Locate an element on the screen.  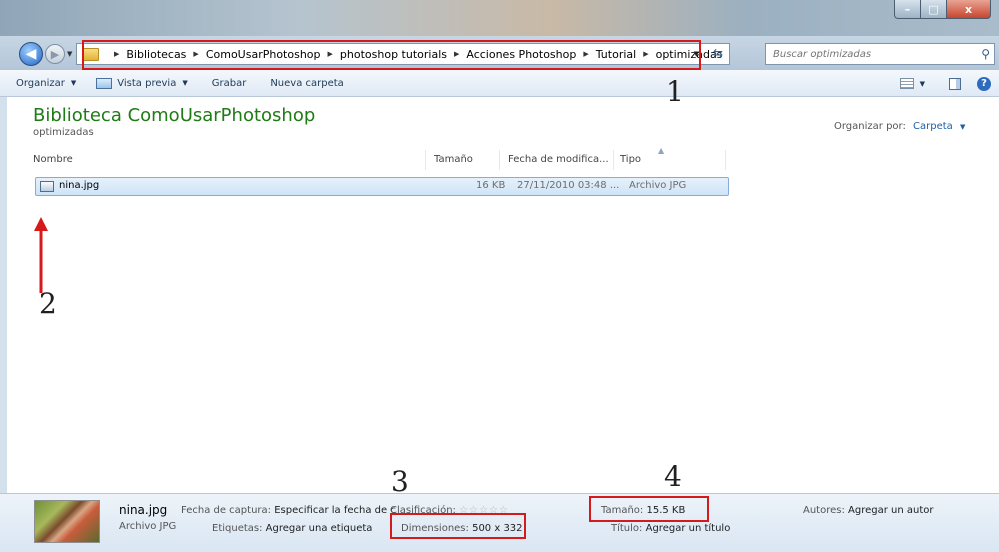
size-highlight is located at coordinates (649, 509).